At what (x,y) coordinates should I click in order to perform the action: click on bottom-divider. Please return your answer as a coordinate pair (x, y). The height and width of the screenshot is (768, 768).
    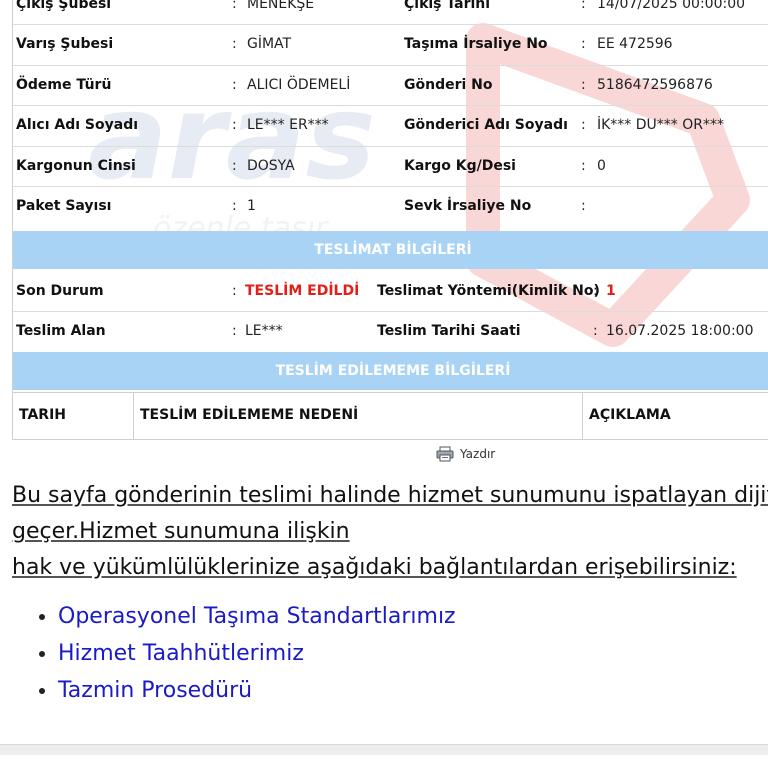
    Looking at the image, I should click on (384, 749).